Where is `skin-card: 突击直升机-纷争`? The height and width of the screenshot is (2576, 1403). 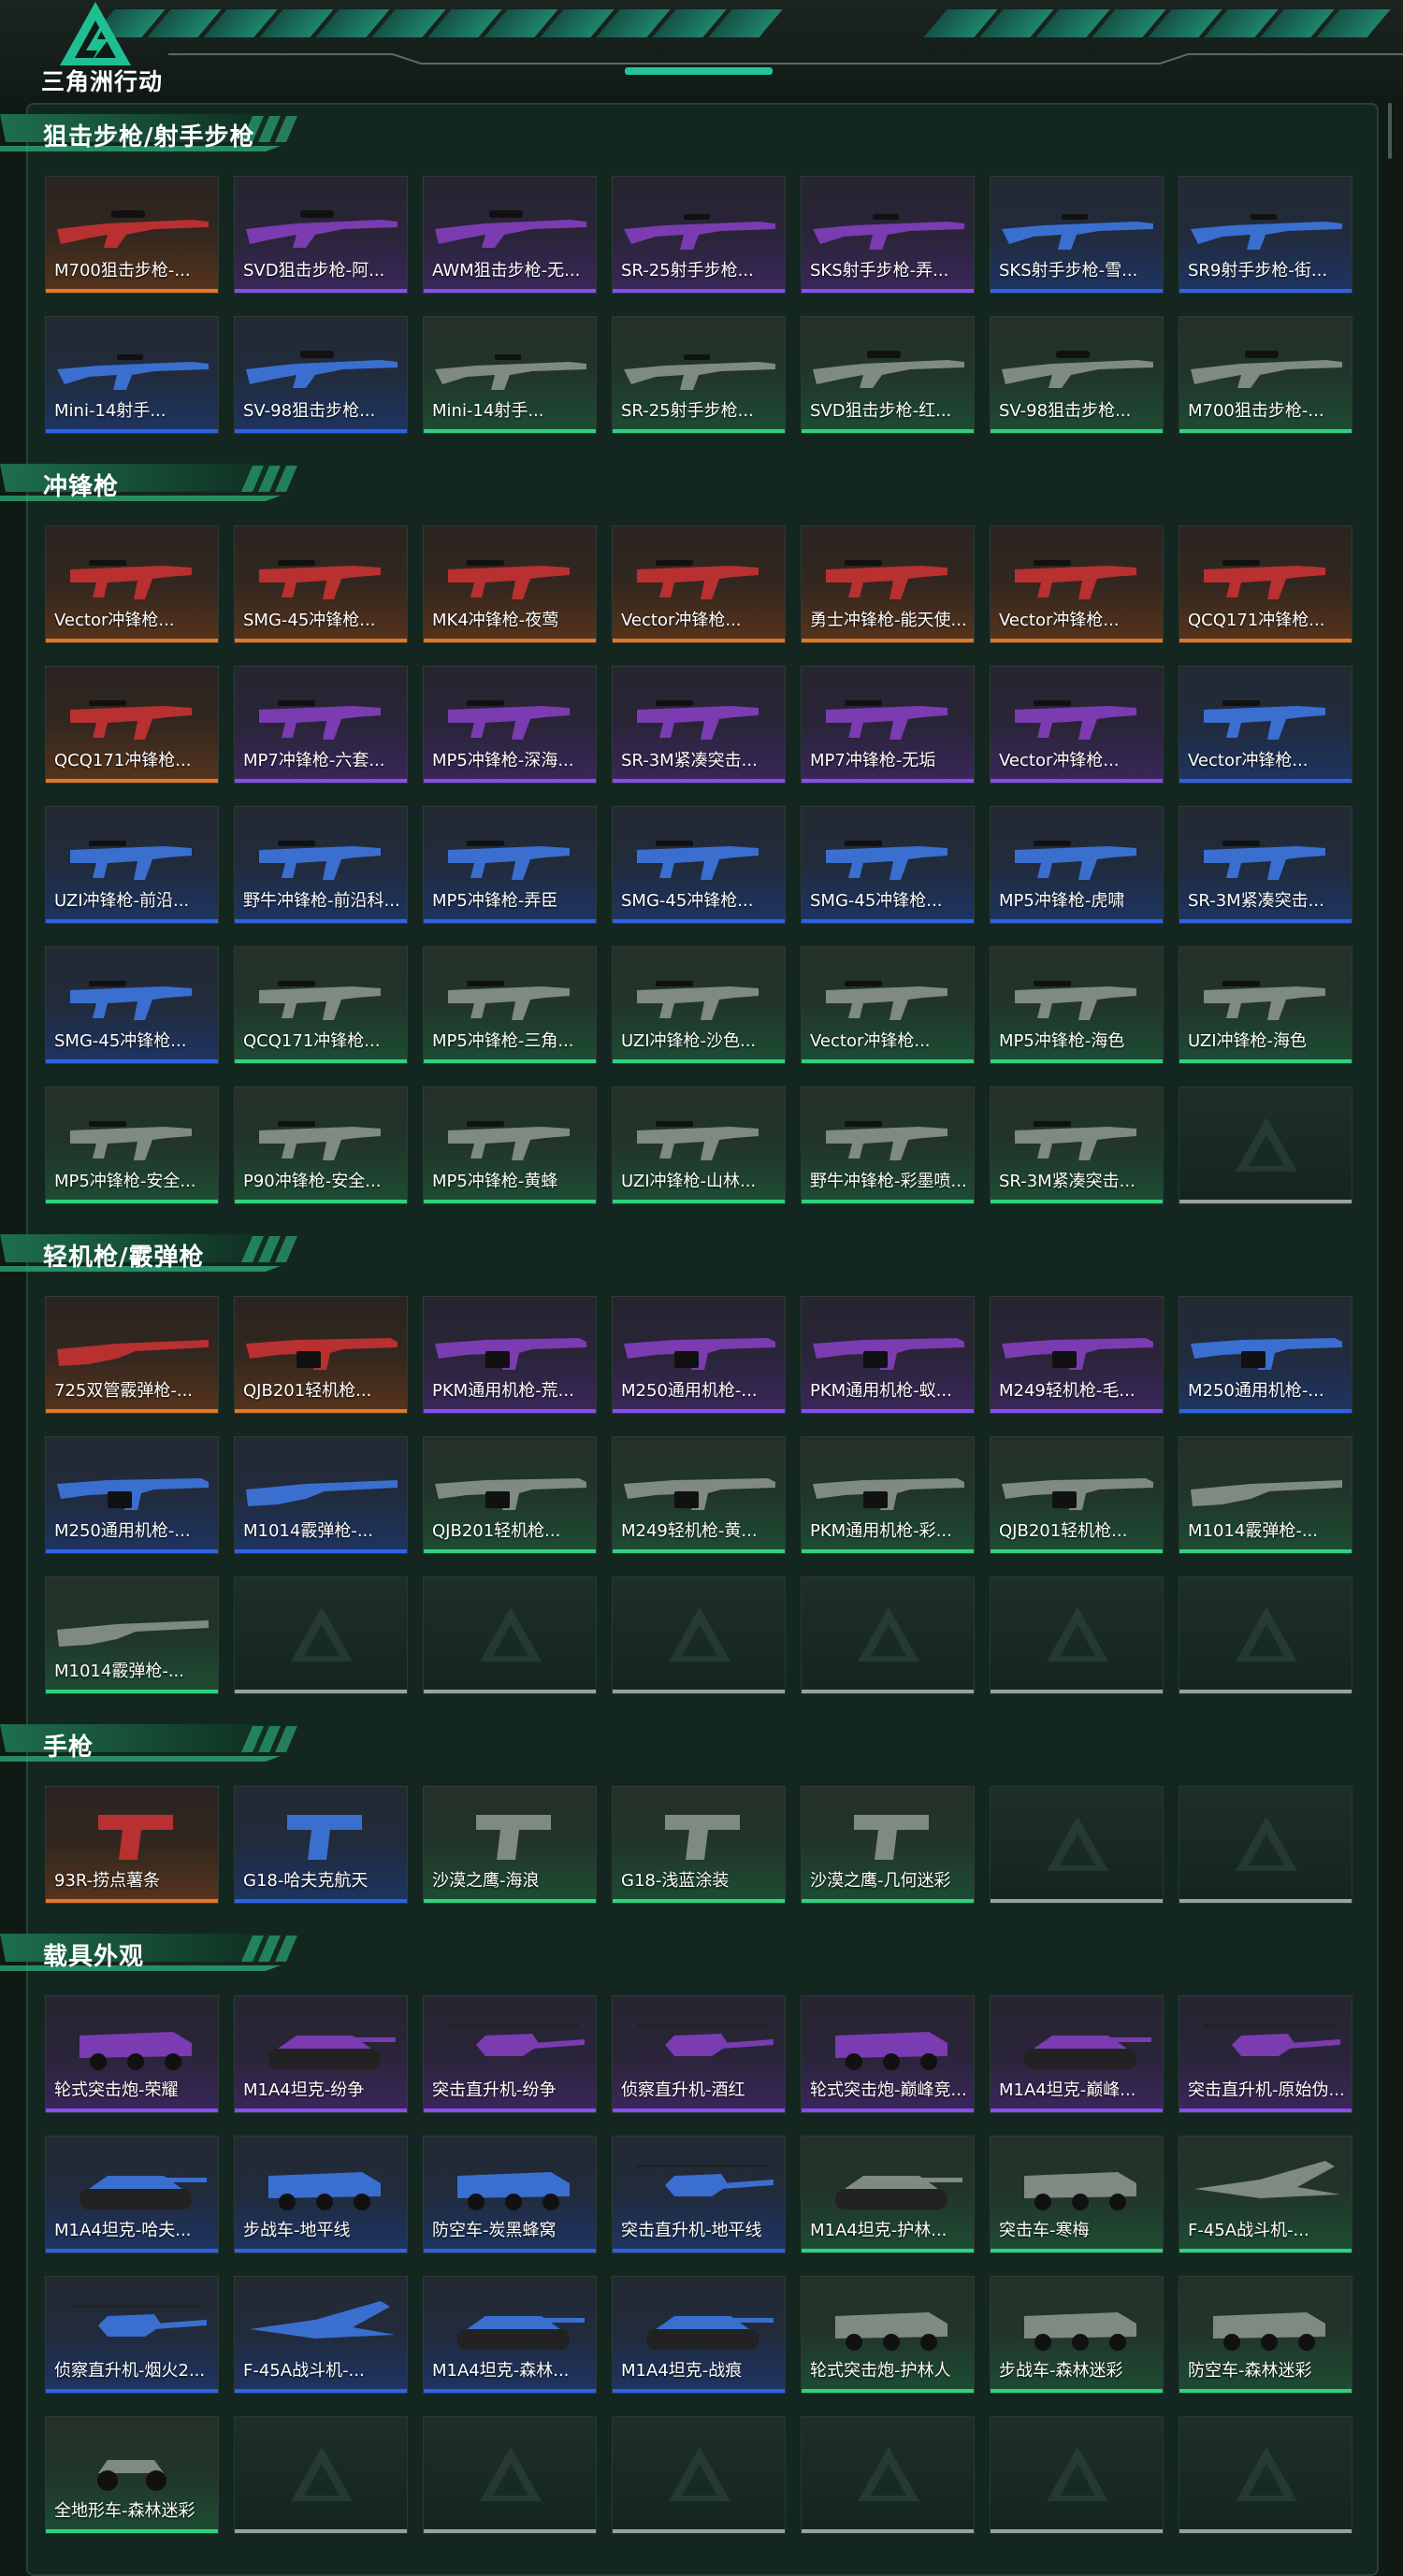
skin-card: 突击直升机-纷争 is located at coordinates (510, 2054).